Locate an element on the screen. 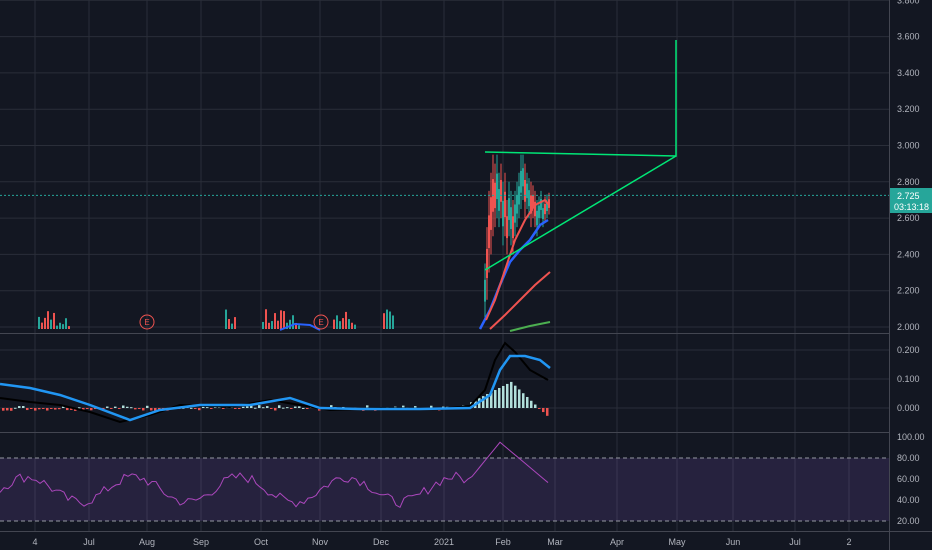 Image resolution: width=932 pixels, height=550 pixels. time-tick-label: 4 is located at coordinates (34, 542).